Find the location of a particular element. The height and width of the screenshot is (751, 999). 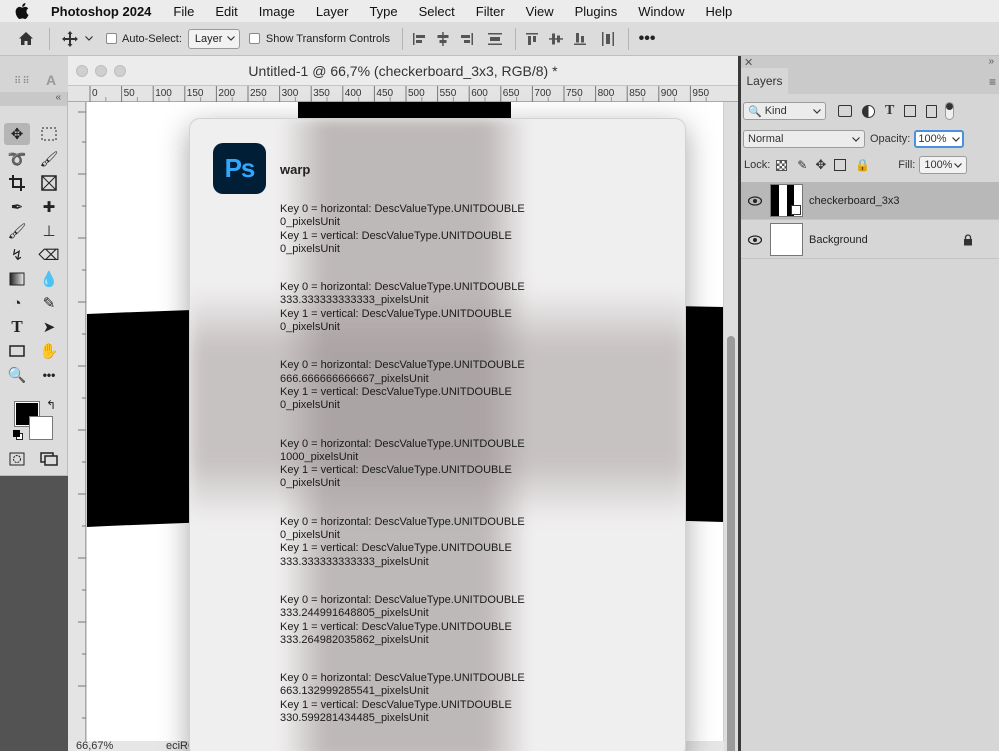

auto-select-target-select: Layer is located at coordinates (213, 38).